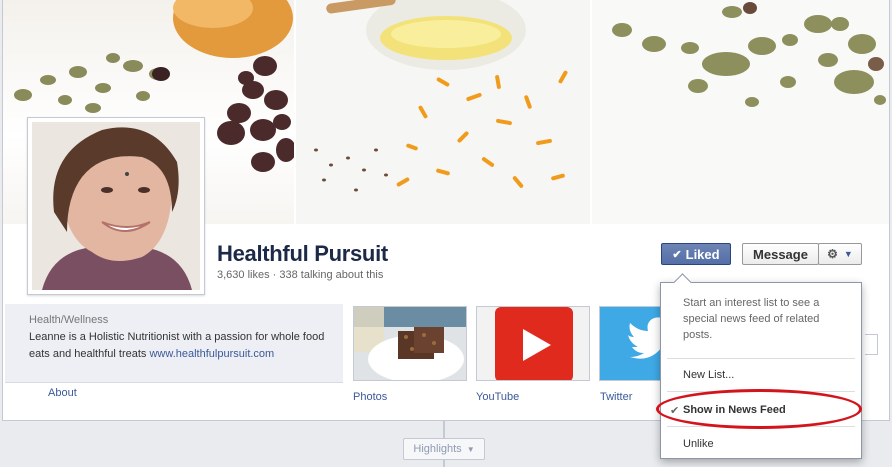 The image size is (892, 467). I want to click on unlike-item: Unlike, so click(698, 444).